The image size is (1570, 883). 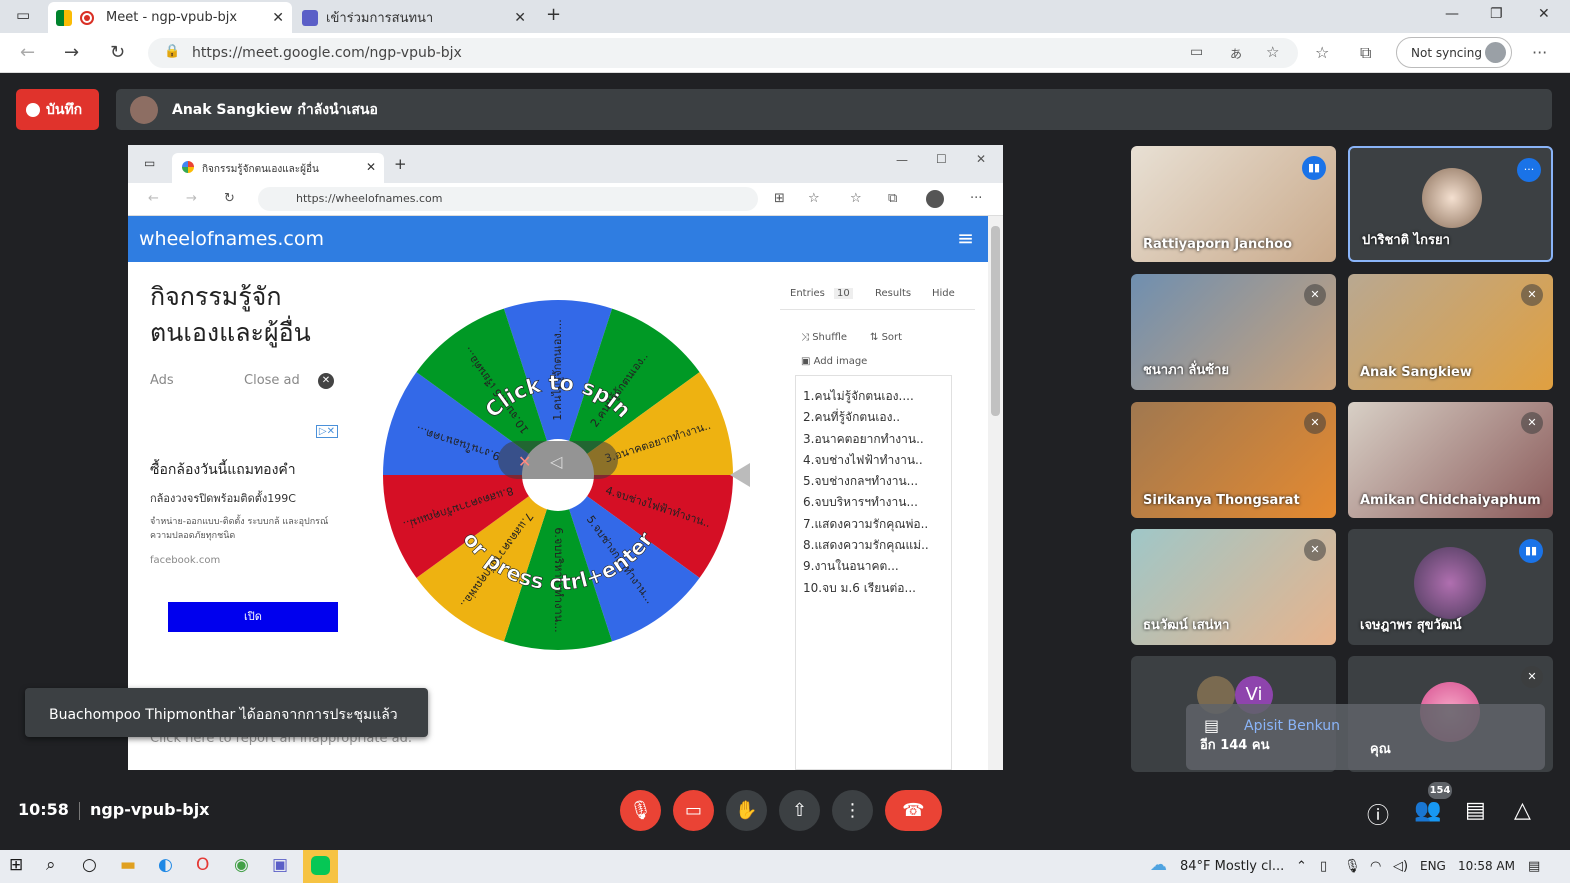 What do you see at coordinates (1534, 866) in the screenshot?
I see `notification-icon: ▤` at bounding box center [1534, 866].